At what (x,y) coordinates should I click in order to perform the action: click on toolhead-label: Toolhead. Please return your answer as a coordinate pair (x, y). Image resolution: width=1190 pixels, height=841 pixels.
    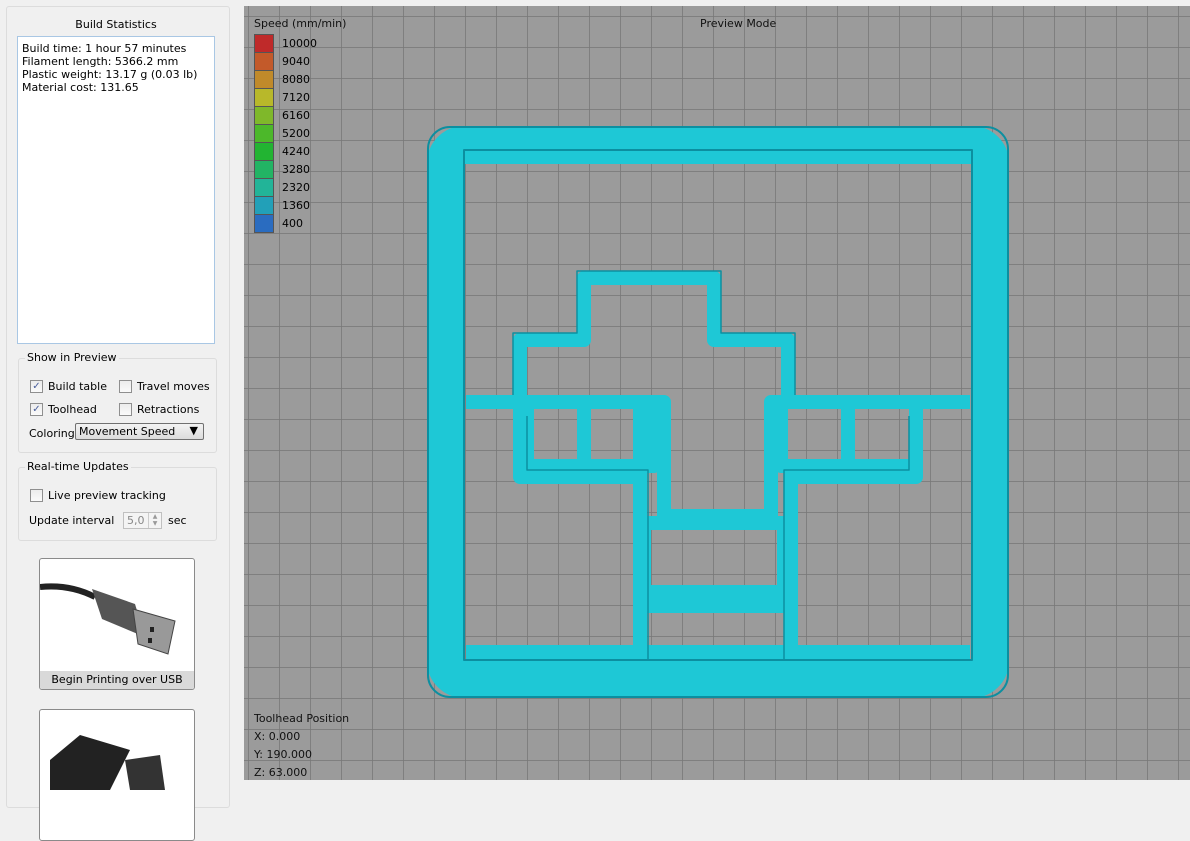
    Looking at the image, I should click on (72, 409).